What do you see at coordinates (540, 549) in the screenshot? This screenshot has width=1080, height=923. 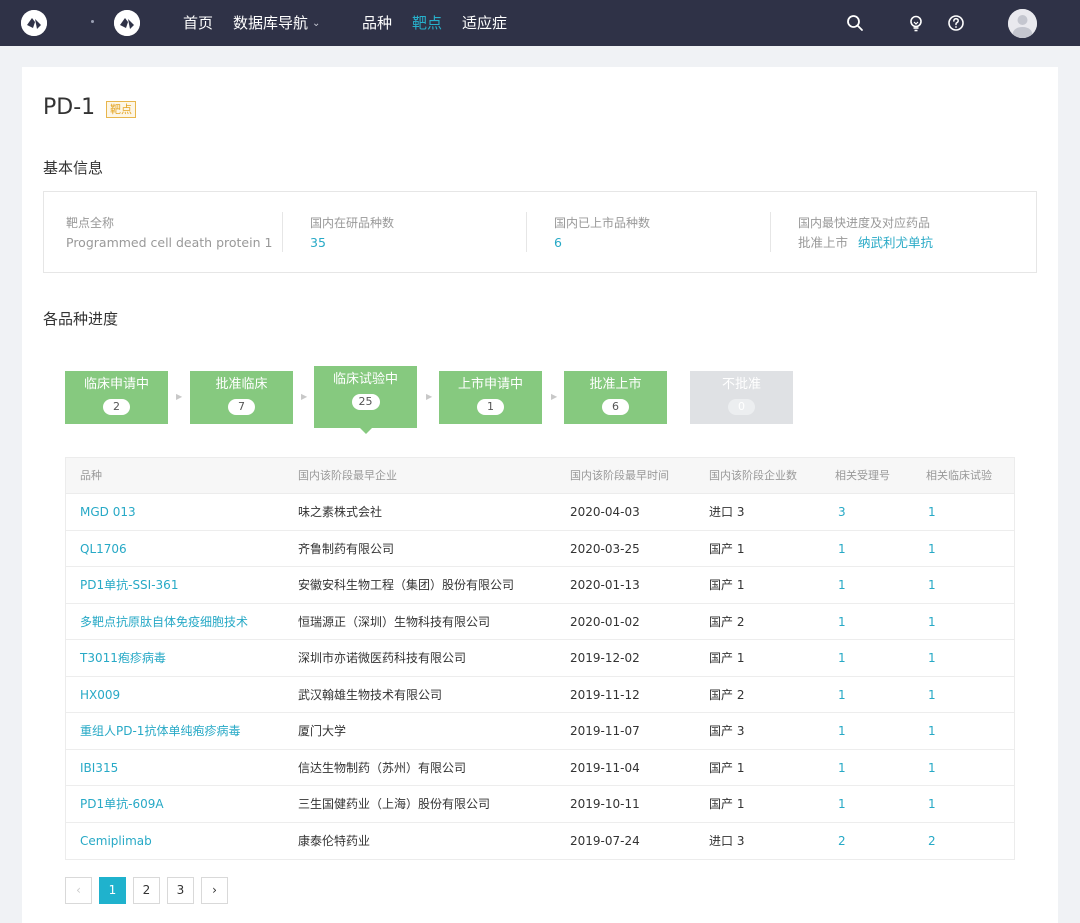 I see `table-row: QL1706 齐鲁制药有限公司 2020-03-25 国产 1 1 1` at bounding box center [540, 549].